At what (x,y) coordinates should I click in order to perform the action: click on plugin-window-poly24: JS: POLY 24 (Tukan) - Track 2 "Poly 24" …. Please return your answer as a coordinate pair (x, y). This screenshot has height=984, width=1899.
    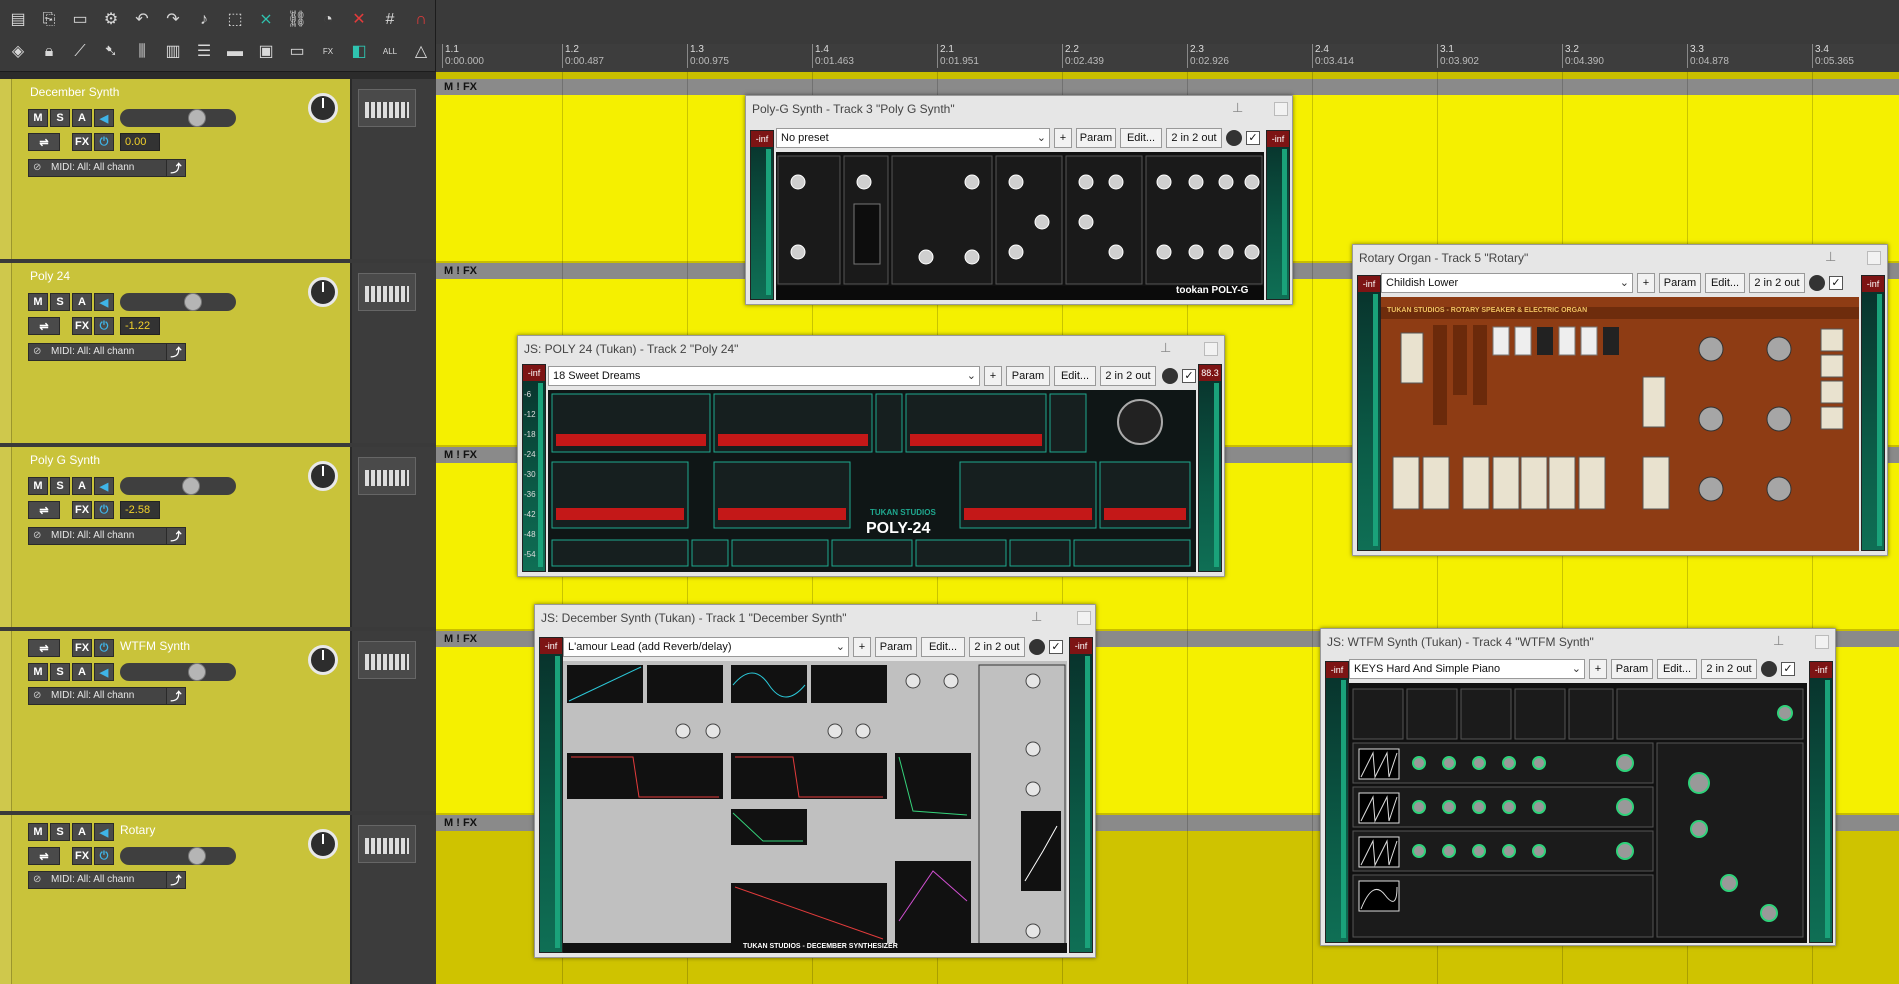
    Looking at the image, I should click on (871, 456).